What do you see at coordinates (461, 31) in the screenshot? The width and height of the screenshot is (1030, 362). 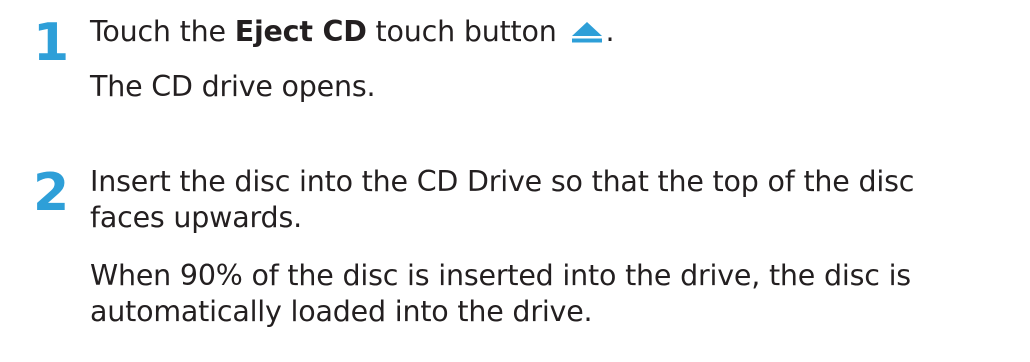 I see `instruction-suffix: touch button` at bounding box center [461, 31].